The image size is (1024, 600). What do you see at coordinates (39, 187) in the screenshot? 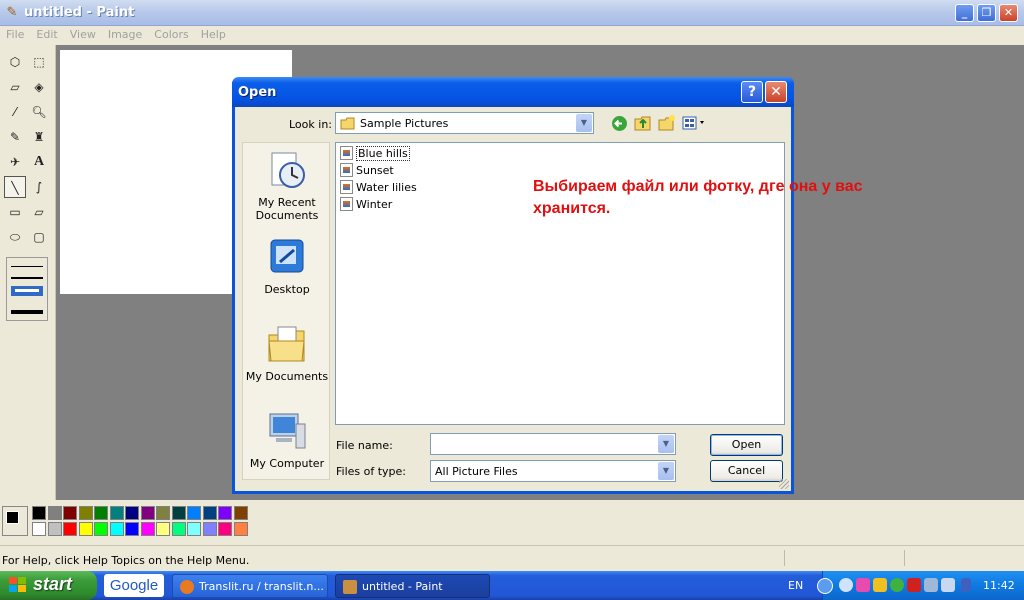
I see `curve-tool-icon: ∫` at bounding box center [39, 187].